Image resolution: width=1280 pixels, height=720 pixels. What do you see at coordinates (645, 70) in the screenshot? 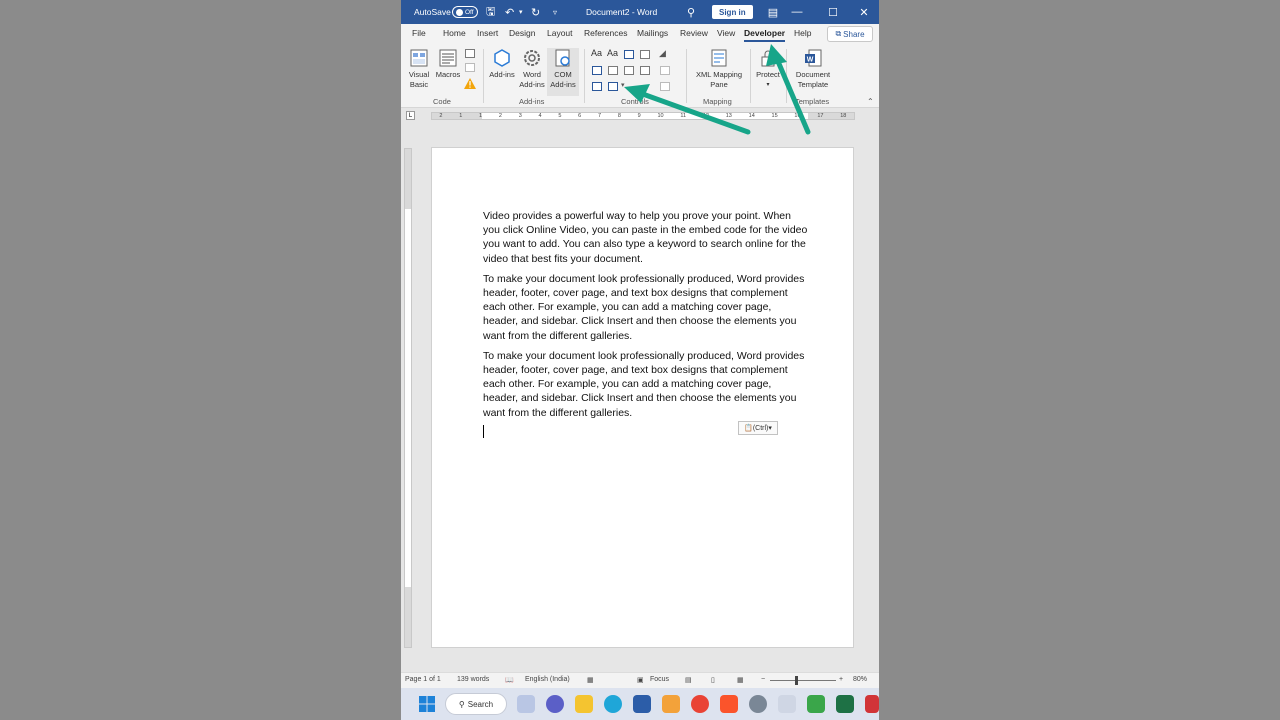
I see `date-picker-control-icon` at bounding box center [645, 70].